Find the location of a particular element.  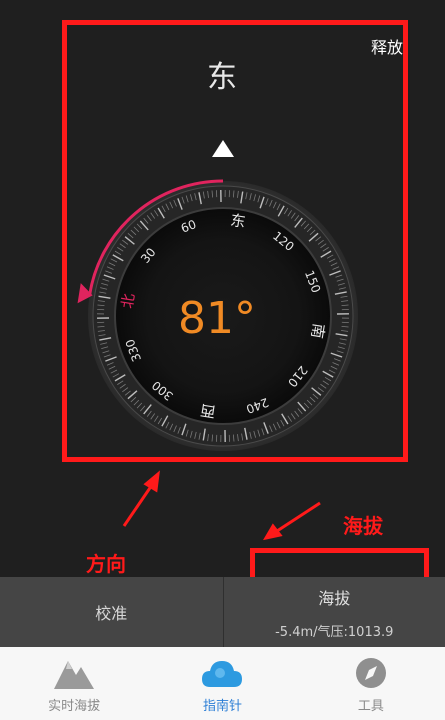

tab-bar: 实时海拔 指南针 工具 is located at coordinates (222, 683).